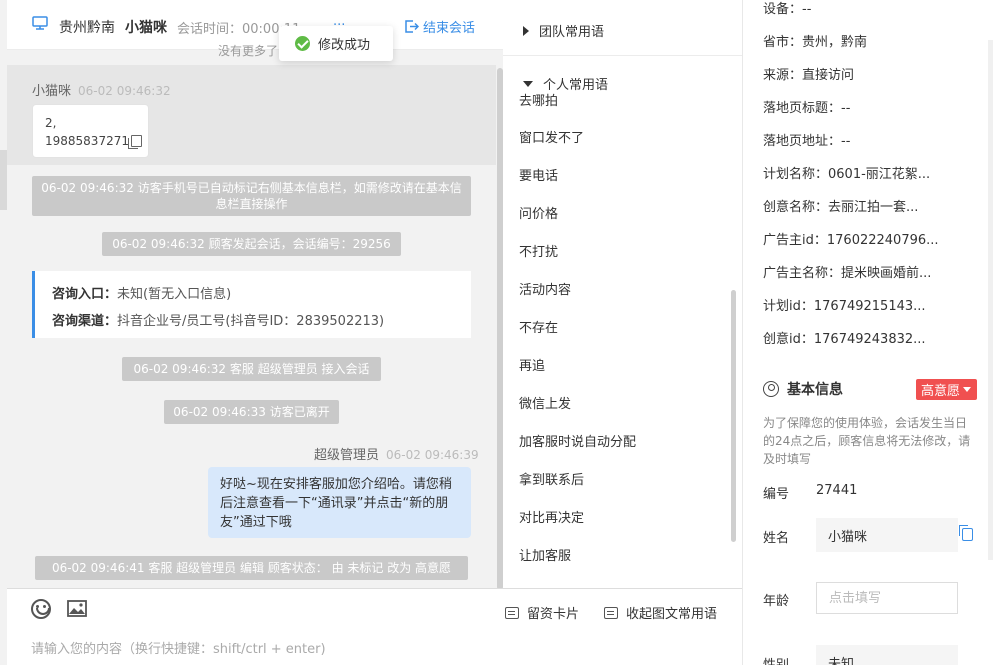 The width and height of the screenshot is (997, 665). I want to click on name-field, so click(887, 535).